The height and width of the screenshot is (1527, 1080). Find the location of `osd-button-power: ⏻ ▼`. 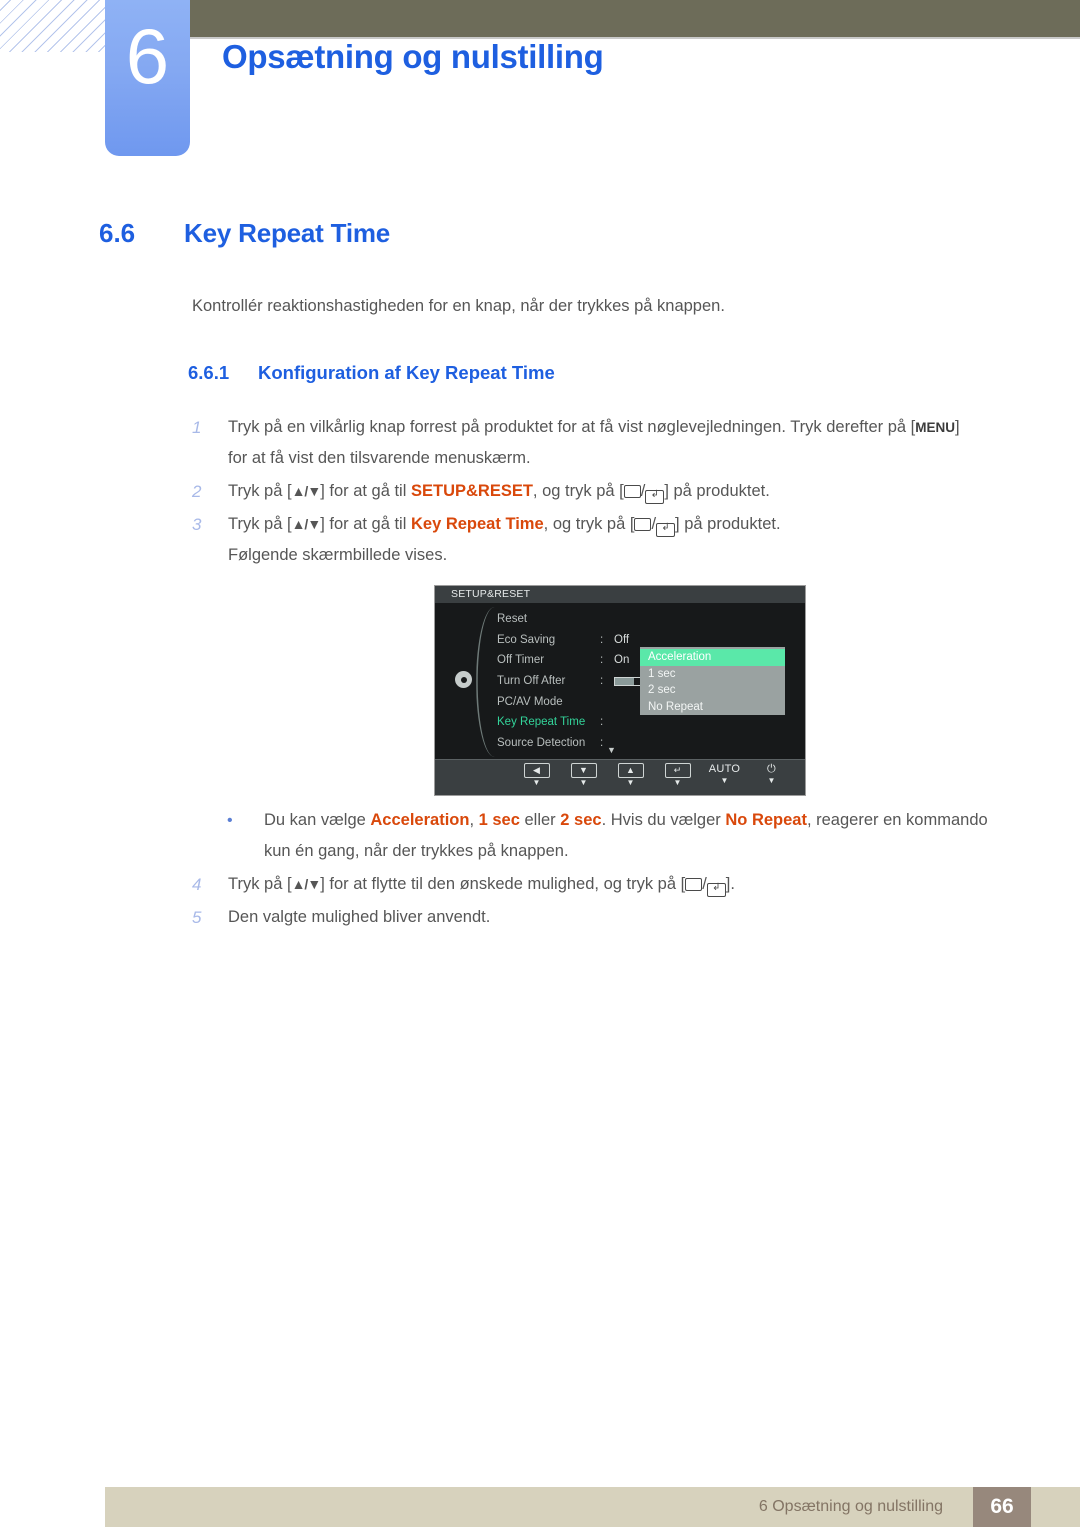

osd-button-power: ⏻ ▼ is located at coordinates (771, 774).